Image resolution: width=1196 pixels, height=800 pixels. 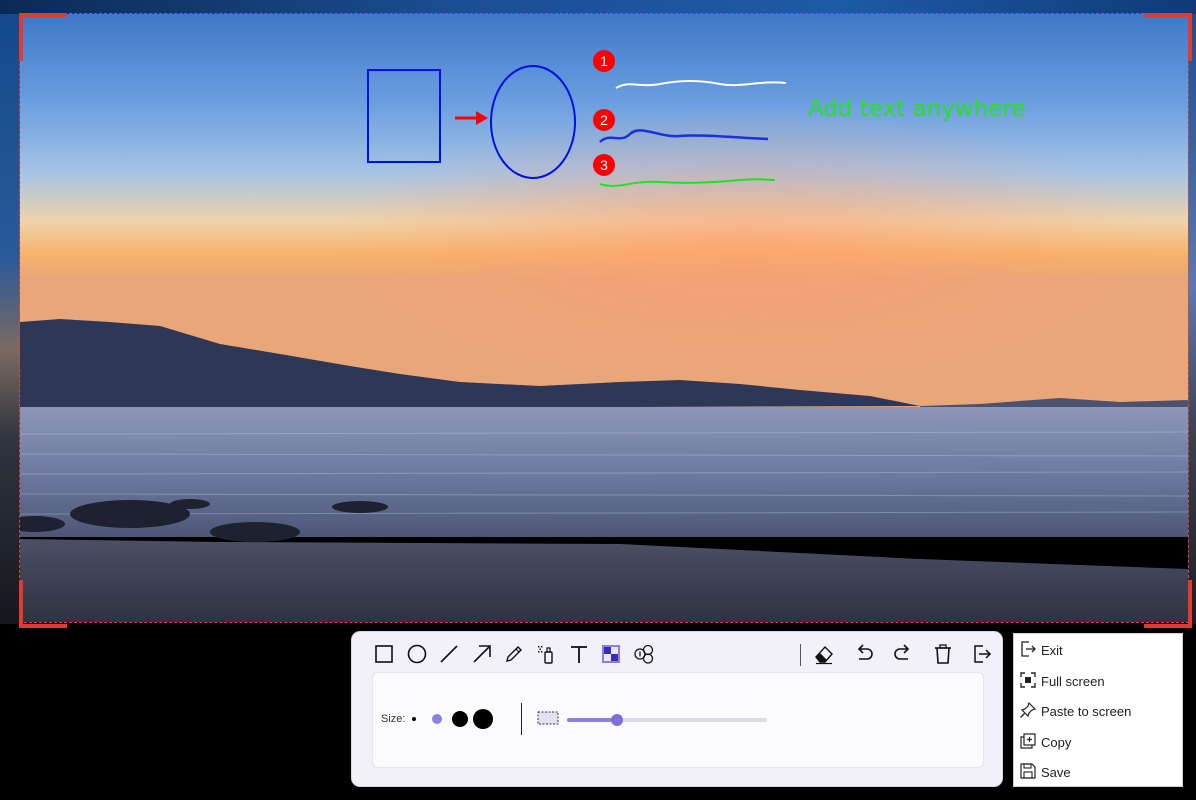 I want to click on trash-icon, so click(x=943, y=654).